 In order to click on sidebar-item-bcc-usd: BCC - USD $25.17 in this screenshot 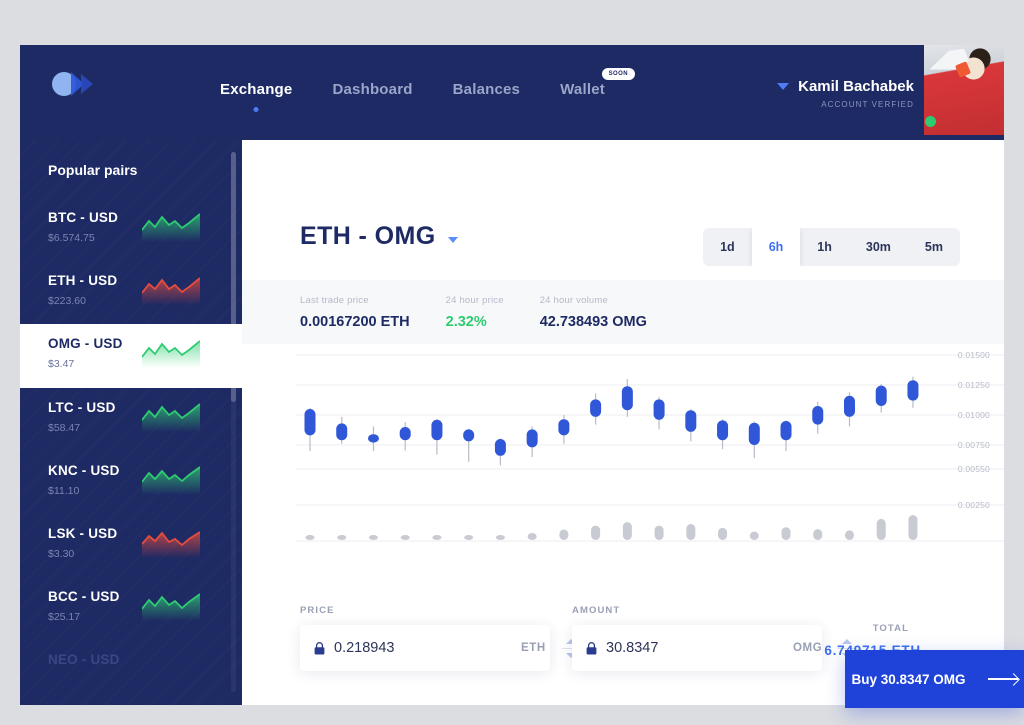, I will do `click(131, 608)`.